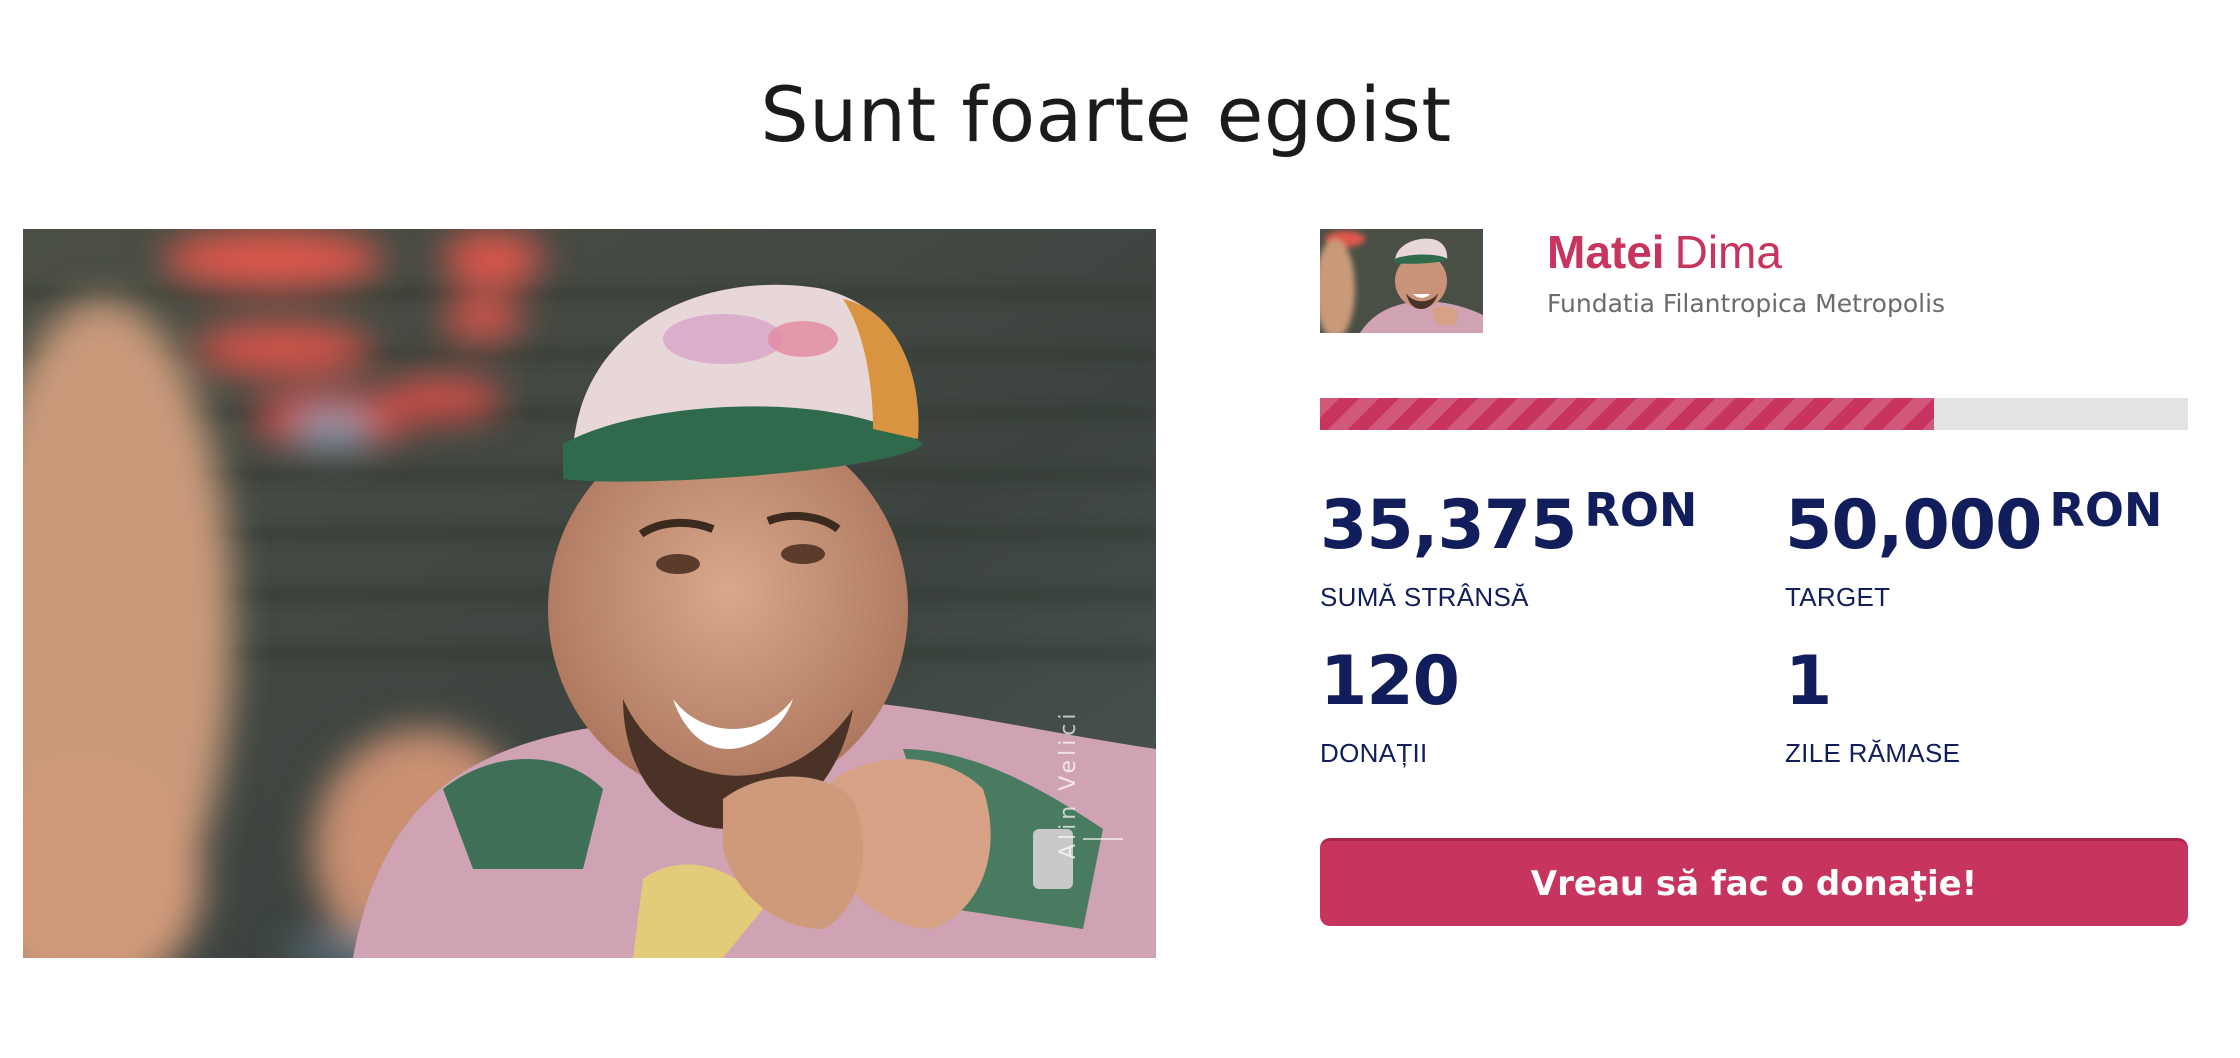 Image resolution: width=2240 pixels, height=1058 pixels. I want to click on stat-amount-raised: 35,375 RON SUMĂ STRÂNSĂ, so click(1508, 542).